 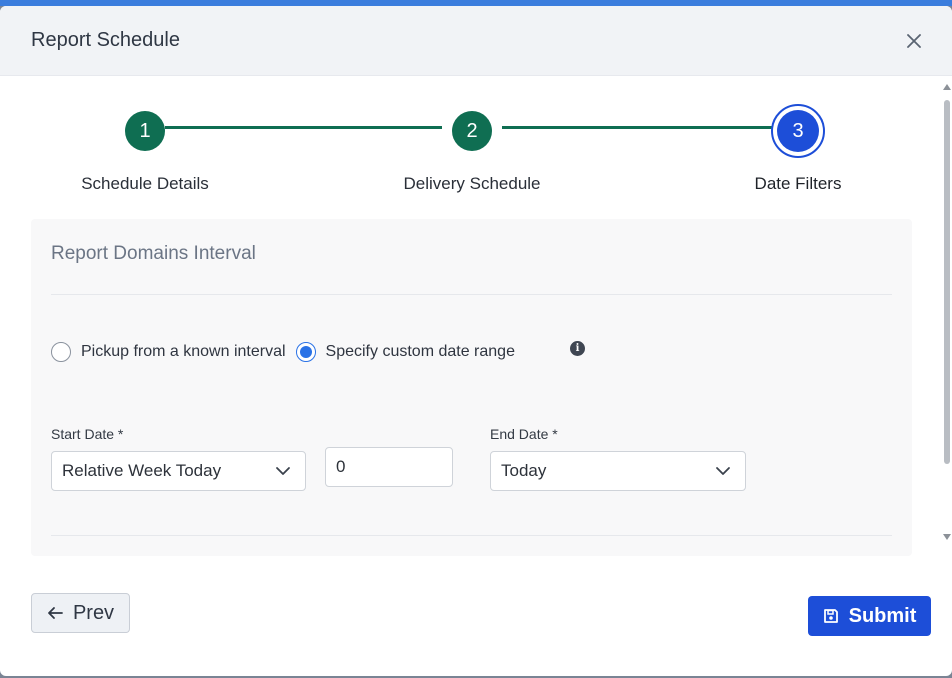 I want to click on radio-custom-range, so click(x=305, y=352).